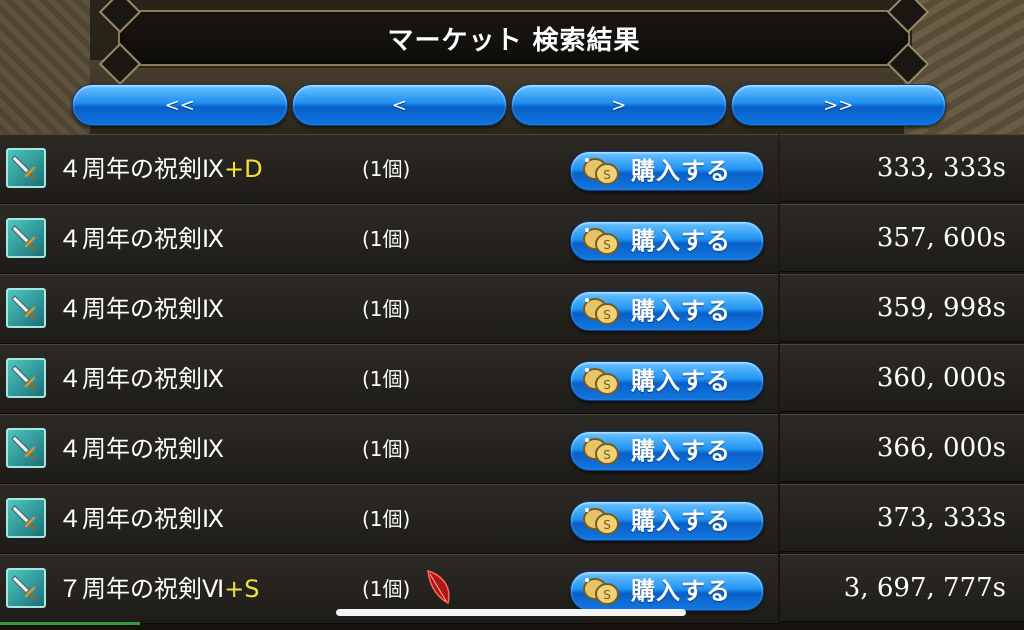 Image resolution: width=1024 pixels, height=630 pixels. Describe the element at coordinates (399, 105) in the screenshot. I see `prev-page-button: <` at that location.